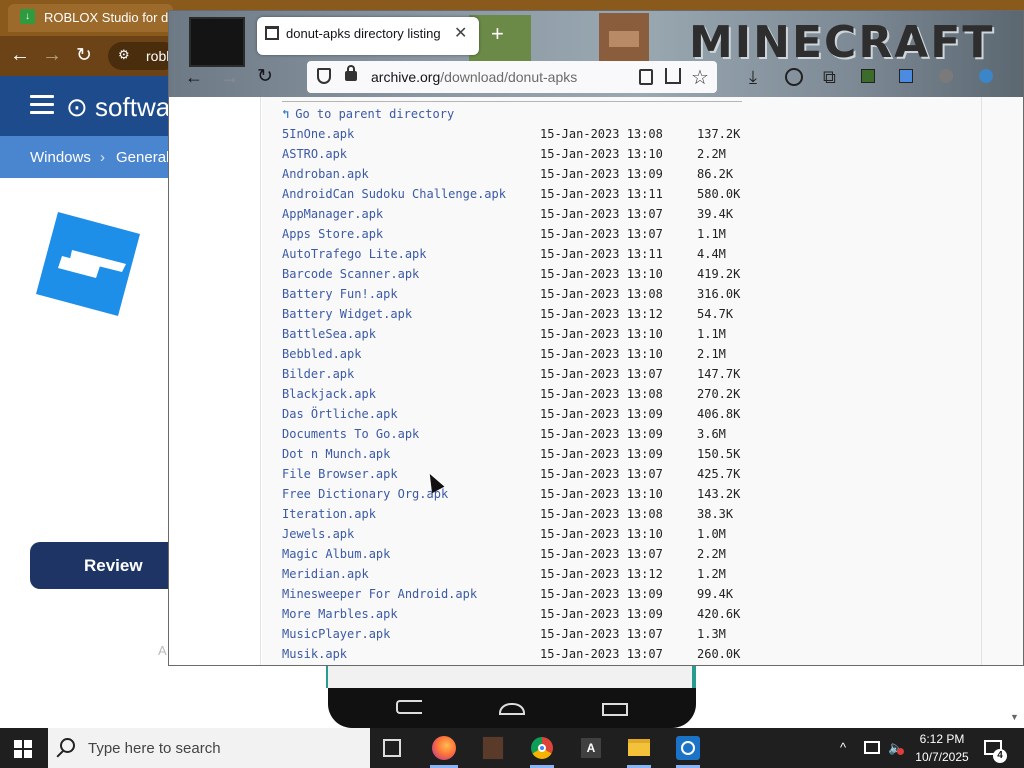 This screenshot has width=1024, height=768. I want to click on app-a-taskbar-icon: A, so click(591, 748).